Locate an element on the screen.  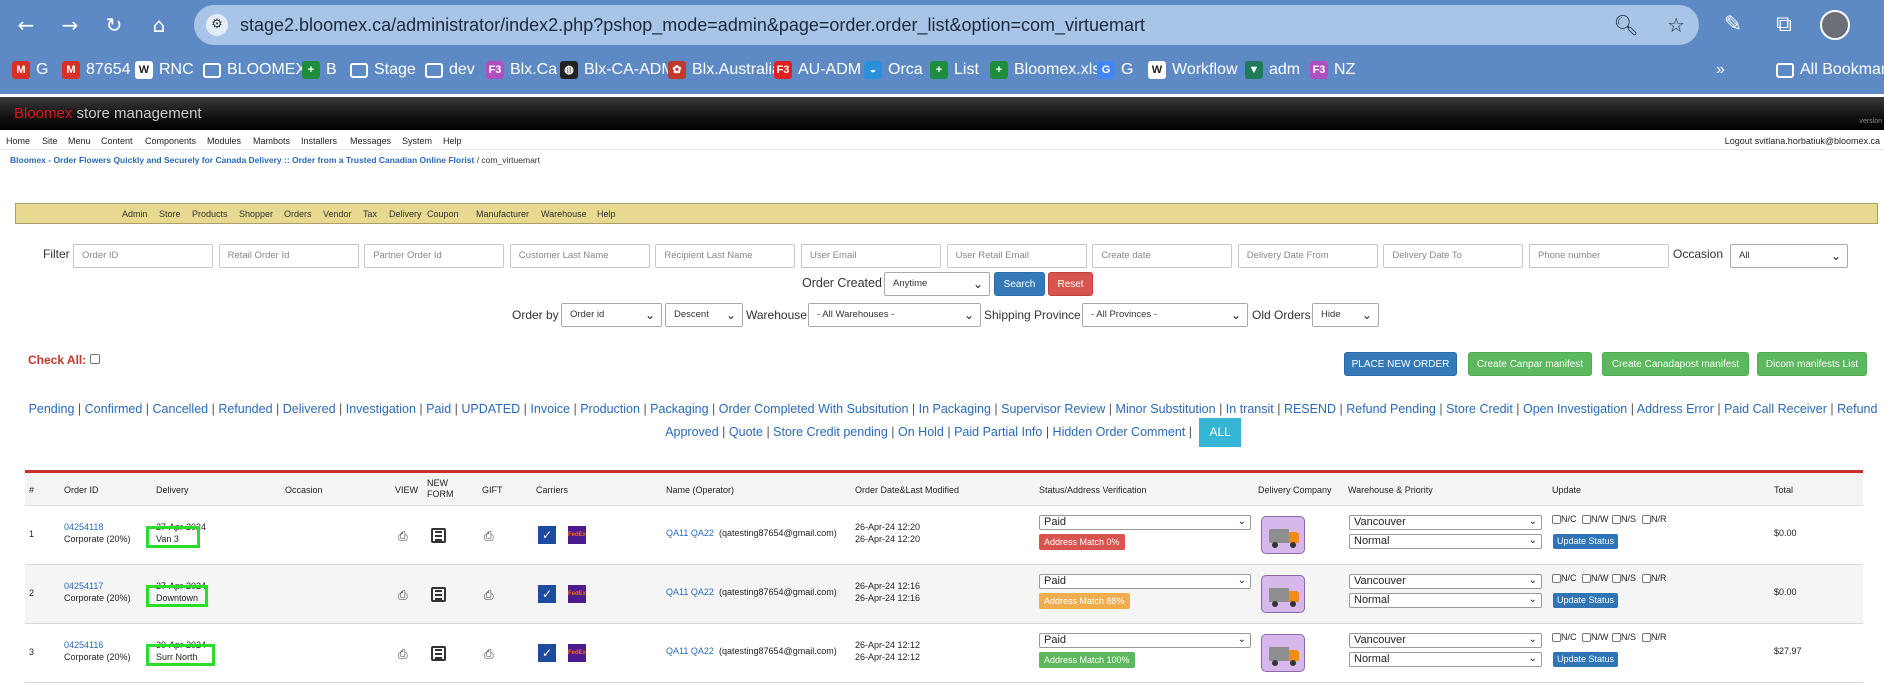
order-created-select: Anytime ⌄ is located at coordinates (937, 284).